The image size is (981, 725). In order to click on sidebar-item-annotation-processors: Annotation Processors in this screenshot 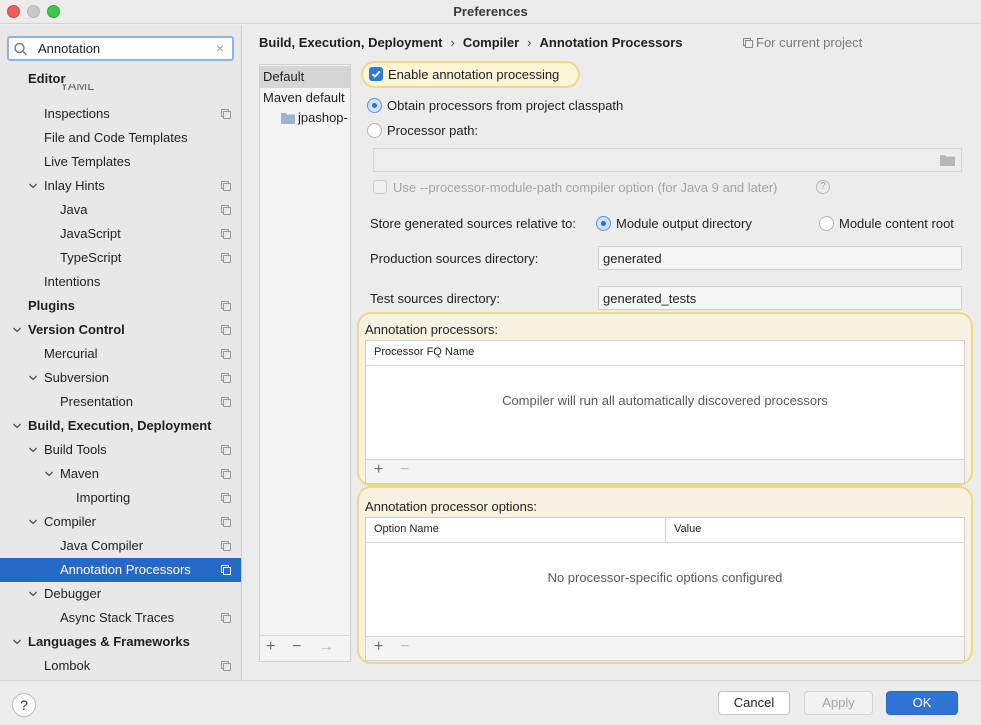, I will do `click(120, 570)`.